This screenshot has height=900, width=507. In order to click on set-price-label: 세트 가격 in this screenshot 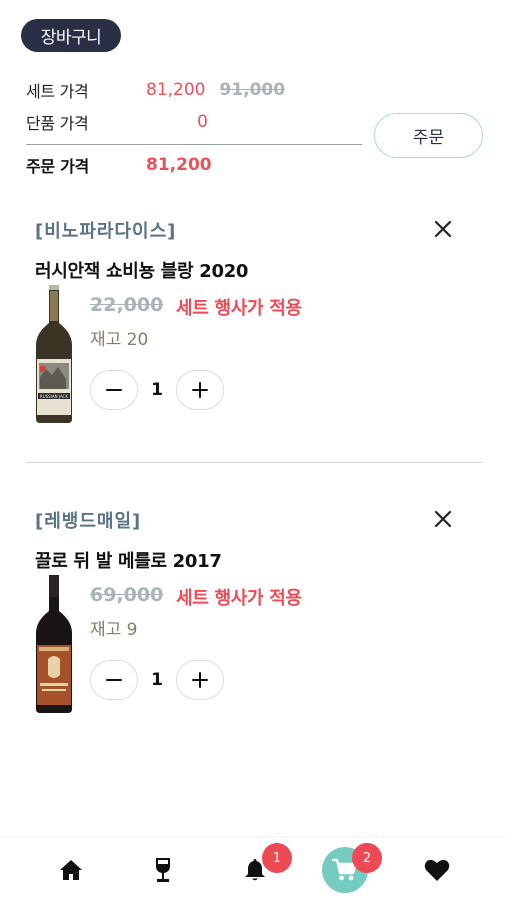, I will do `click(57, 91)`.